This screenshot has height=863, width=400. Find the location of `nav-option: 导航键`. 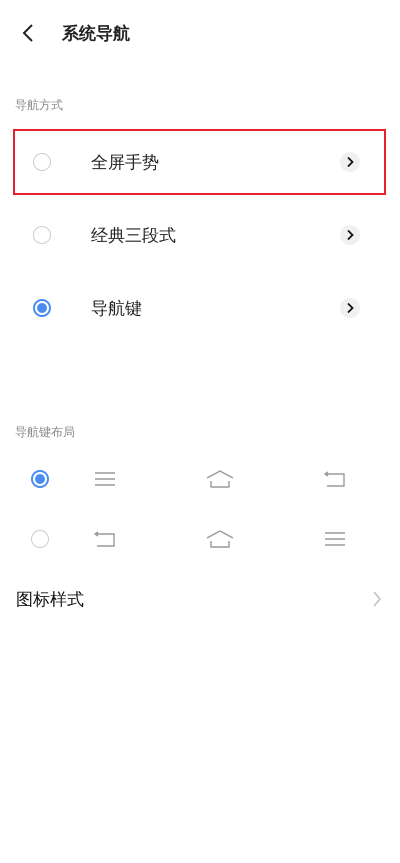

nav-option: 导航键 is located at coordinates (199, 308).